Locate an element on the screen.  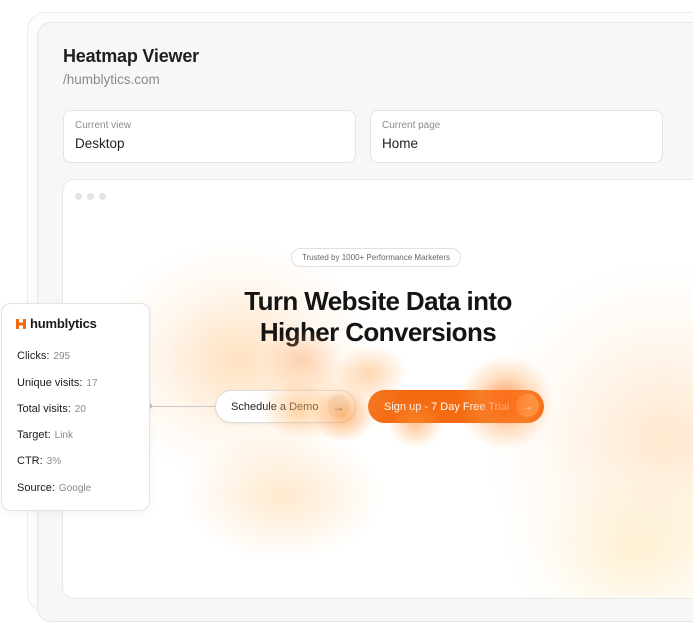
stat-label: Total visits: is located at coordinates (44, 409).